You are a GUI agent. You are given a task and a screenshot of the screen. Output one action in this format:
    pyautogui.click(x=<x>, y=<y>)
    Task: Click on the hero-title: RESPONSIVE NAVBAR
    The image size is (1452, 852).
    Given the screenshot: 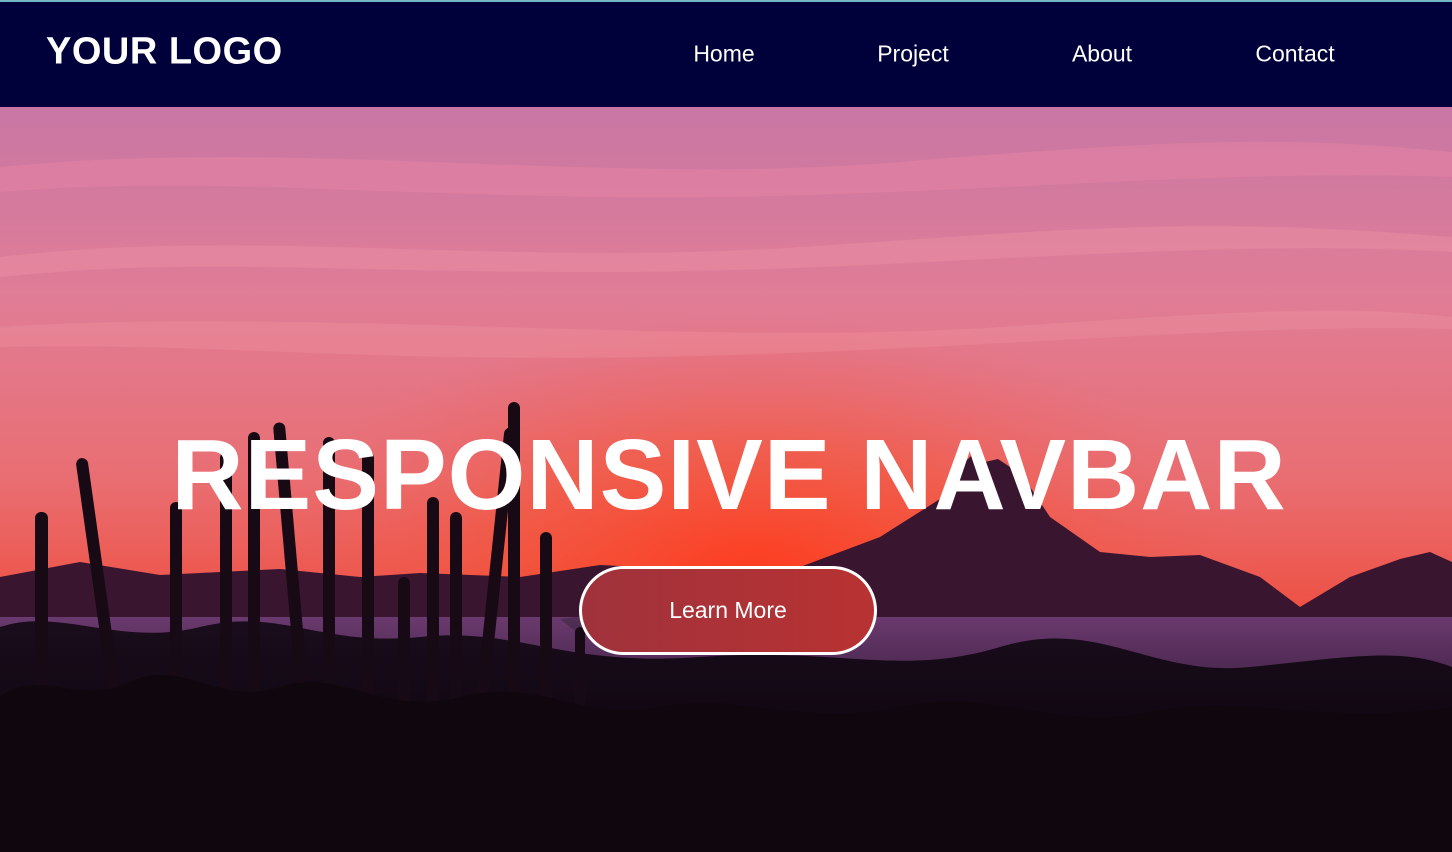 What is the action you would take?
    pyautogui.click(x=729, y=475)
    